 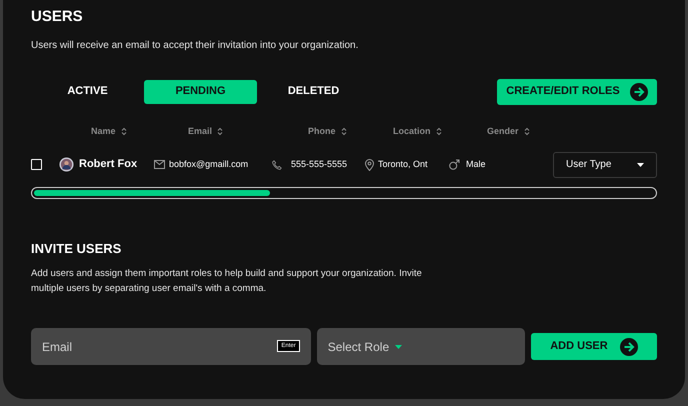 I want to click on add-user-button: ADD USER, so click(x=593, y=346).